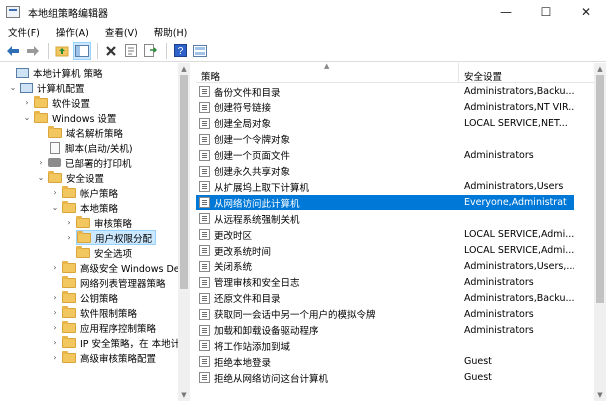 Image resolution: width=606 pixels, height=401 pixels. I want to click on tree-node-label: 域名解析策略, so click(95, 134).